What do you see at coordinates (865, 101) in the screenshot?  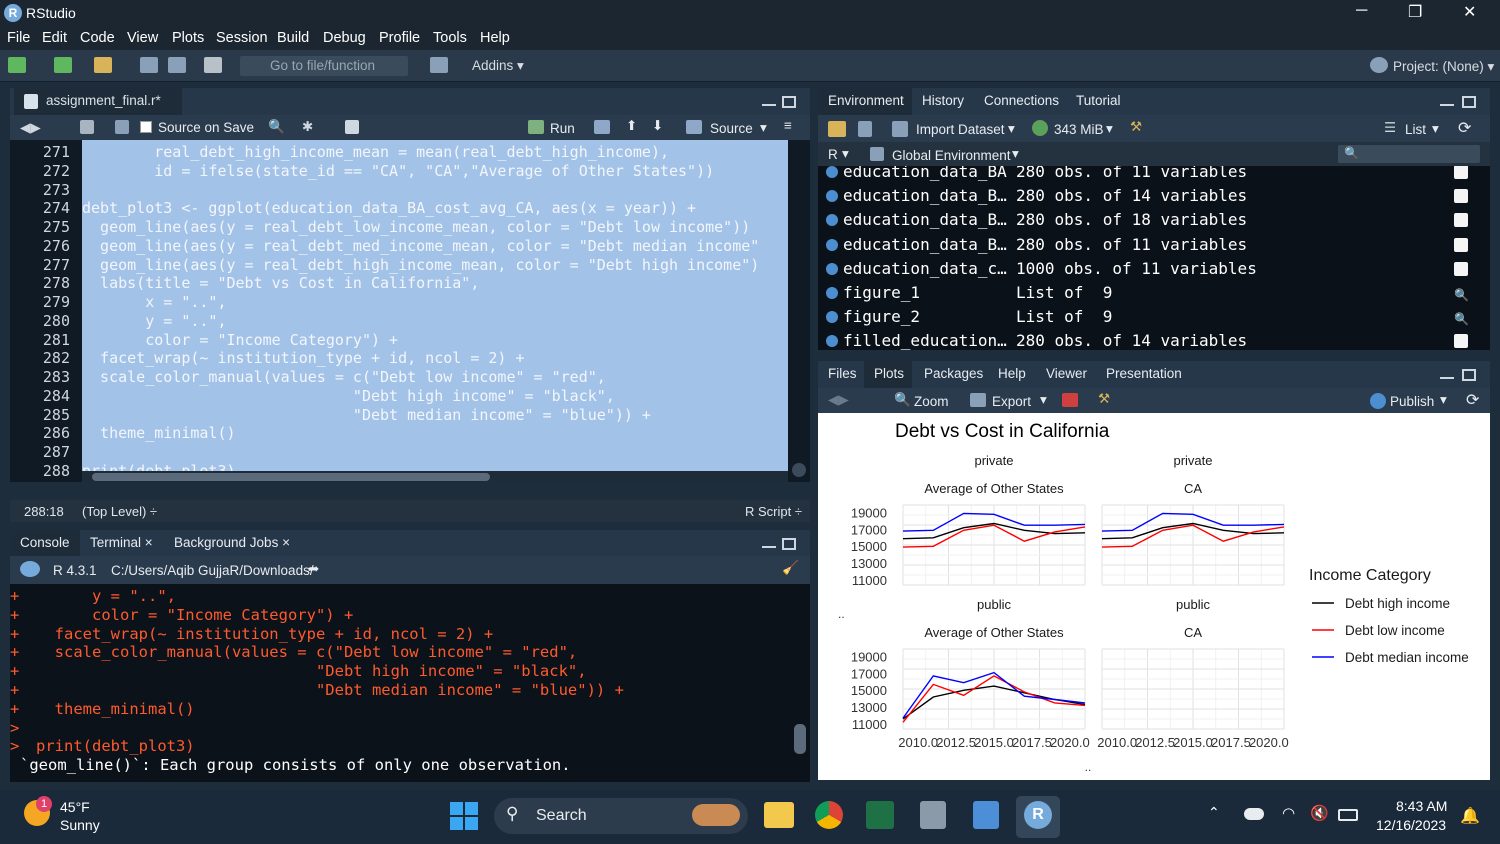 I see `tab-environment: Environment` at bounding box center [865, 101].